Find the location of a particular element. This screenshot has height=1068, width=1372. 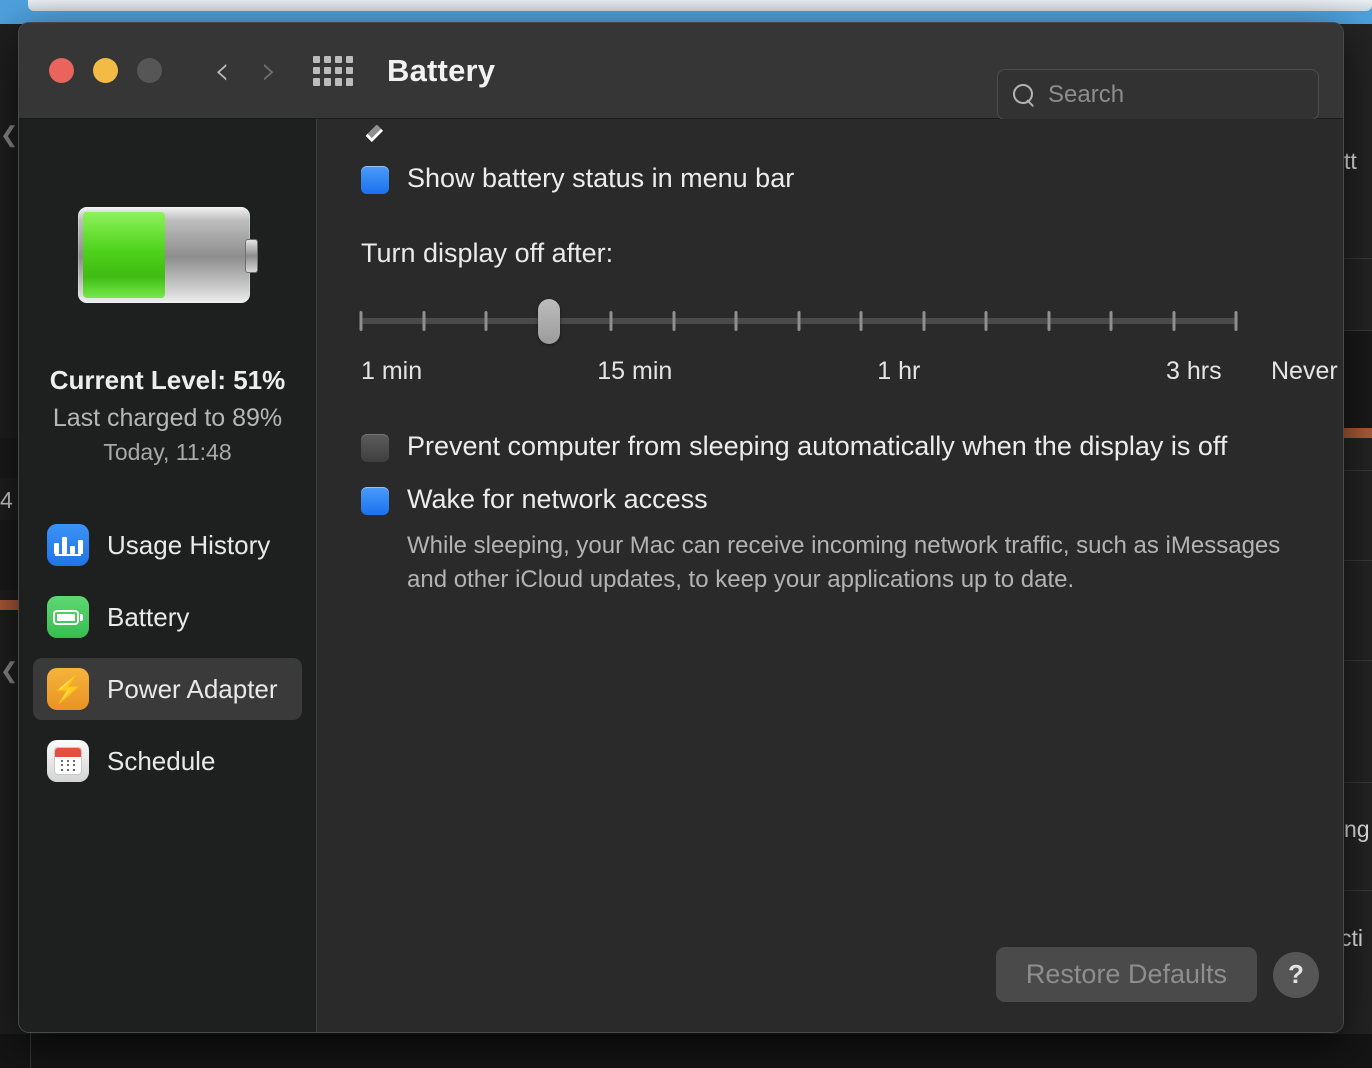

show-battery-status-label: Show battery status in menu bar is located at coordinates (601, 178).